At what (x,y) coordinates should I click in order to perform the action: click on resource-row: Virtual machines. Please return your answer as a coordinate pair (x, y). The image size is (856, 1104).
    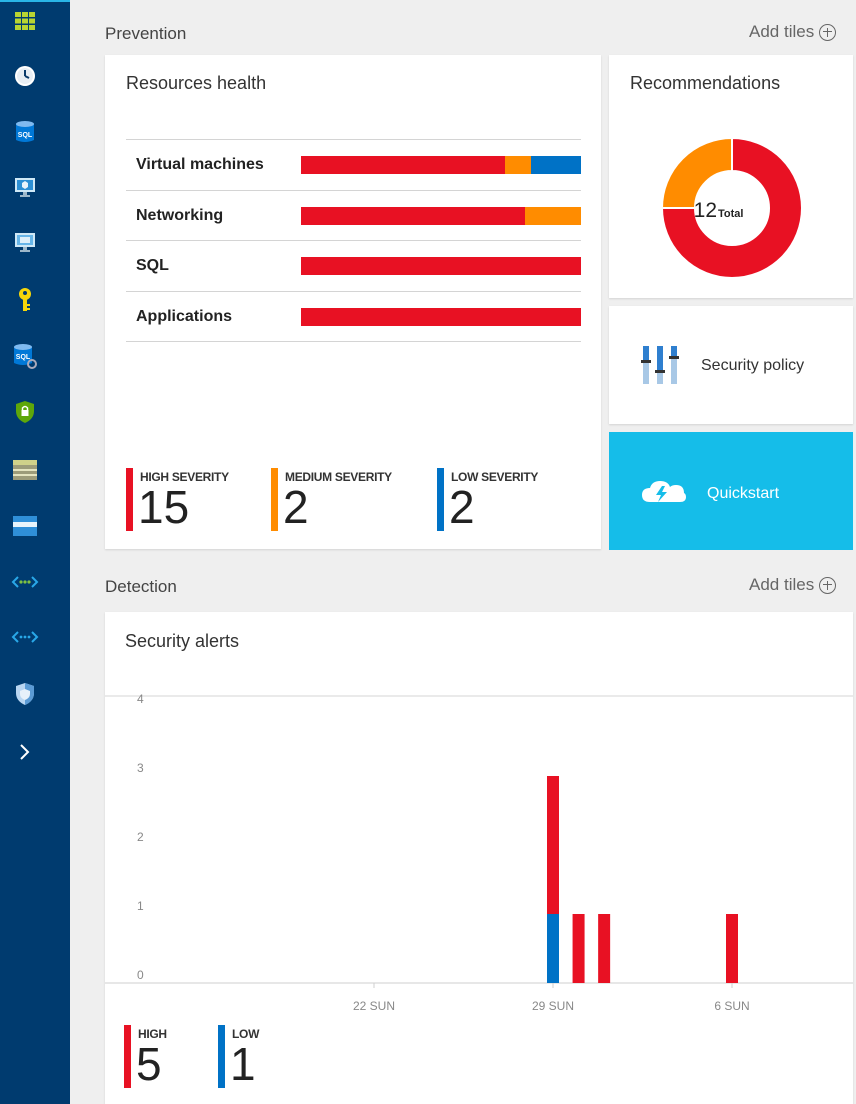
    Looking at the image, I should click on (353, 164).